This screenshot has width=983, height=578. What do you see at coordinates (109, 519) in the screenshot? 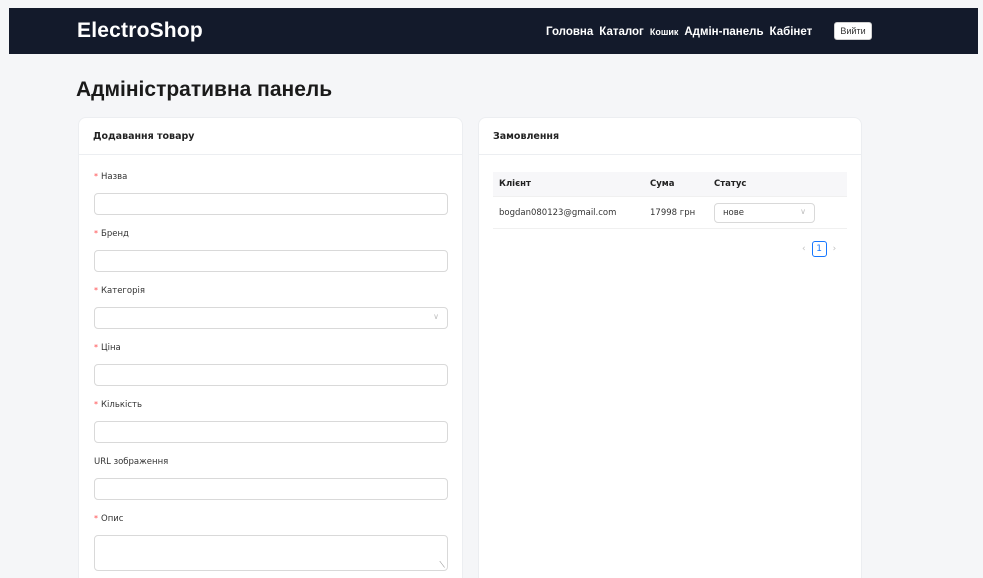
I see `description-label: * Опис` at bounding box center [109, 519].